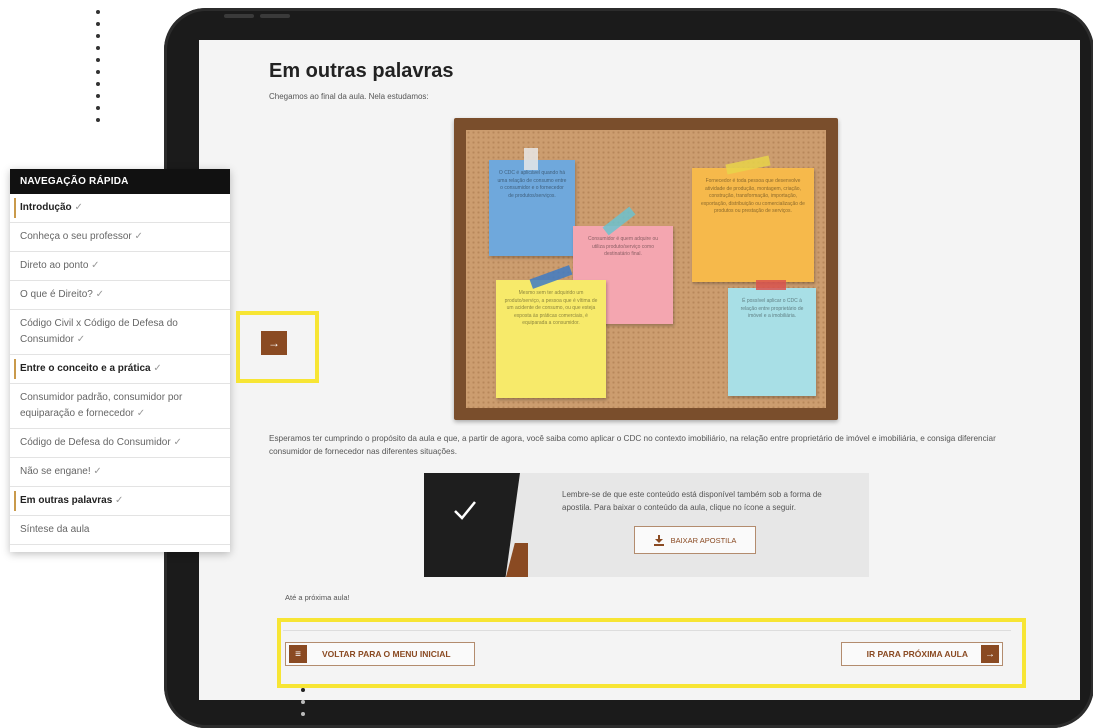  I want to click on quick-nav-item: Síntese da aula, so click(120, 530).